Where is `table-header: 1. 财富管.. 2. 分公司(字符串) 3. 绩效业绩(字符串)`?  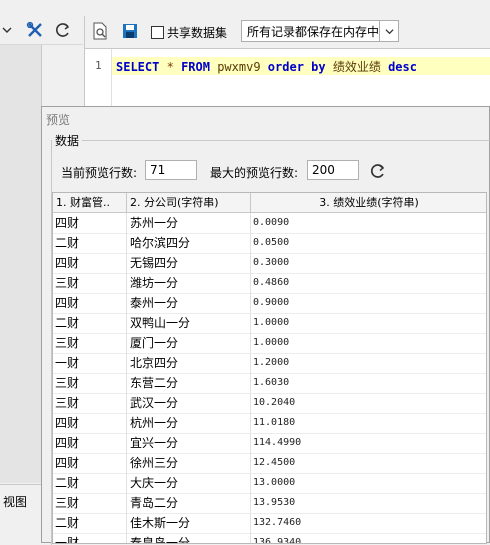
table-header: 1. 财富管.. 2. 分公司(字符串) 3. 绩效业绩(字符串) is located at coordinates (269, 203).